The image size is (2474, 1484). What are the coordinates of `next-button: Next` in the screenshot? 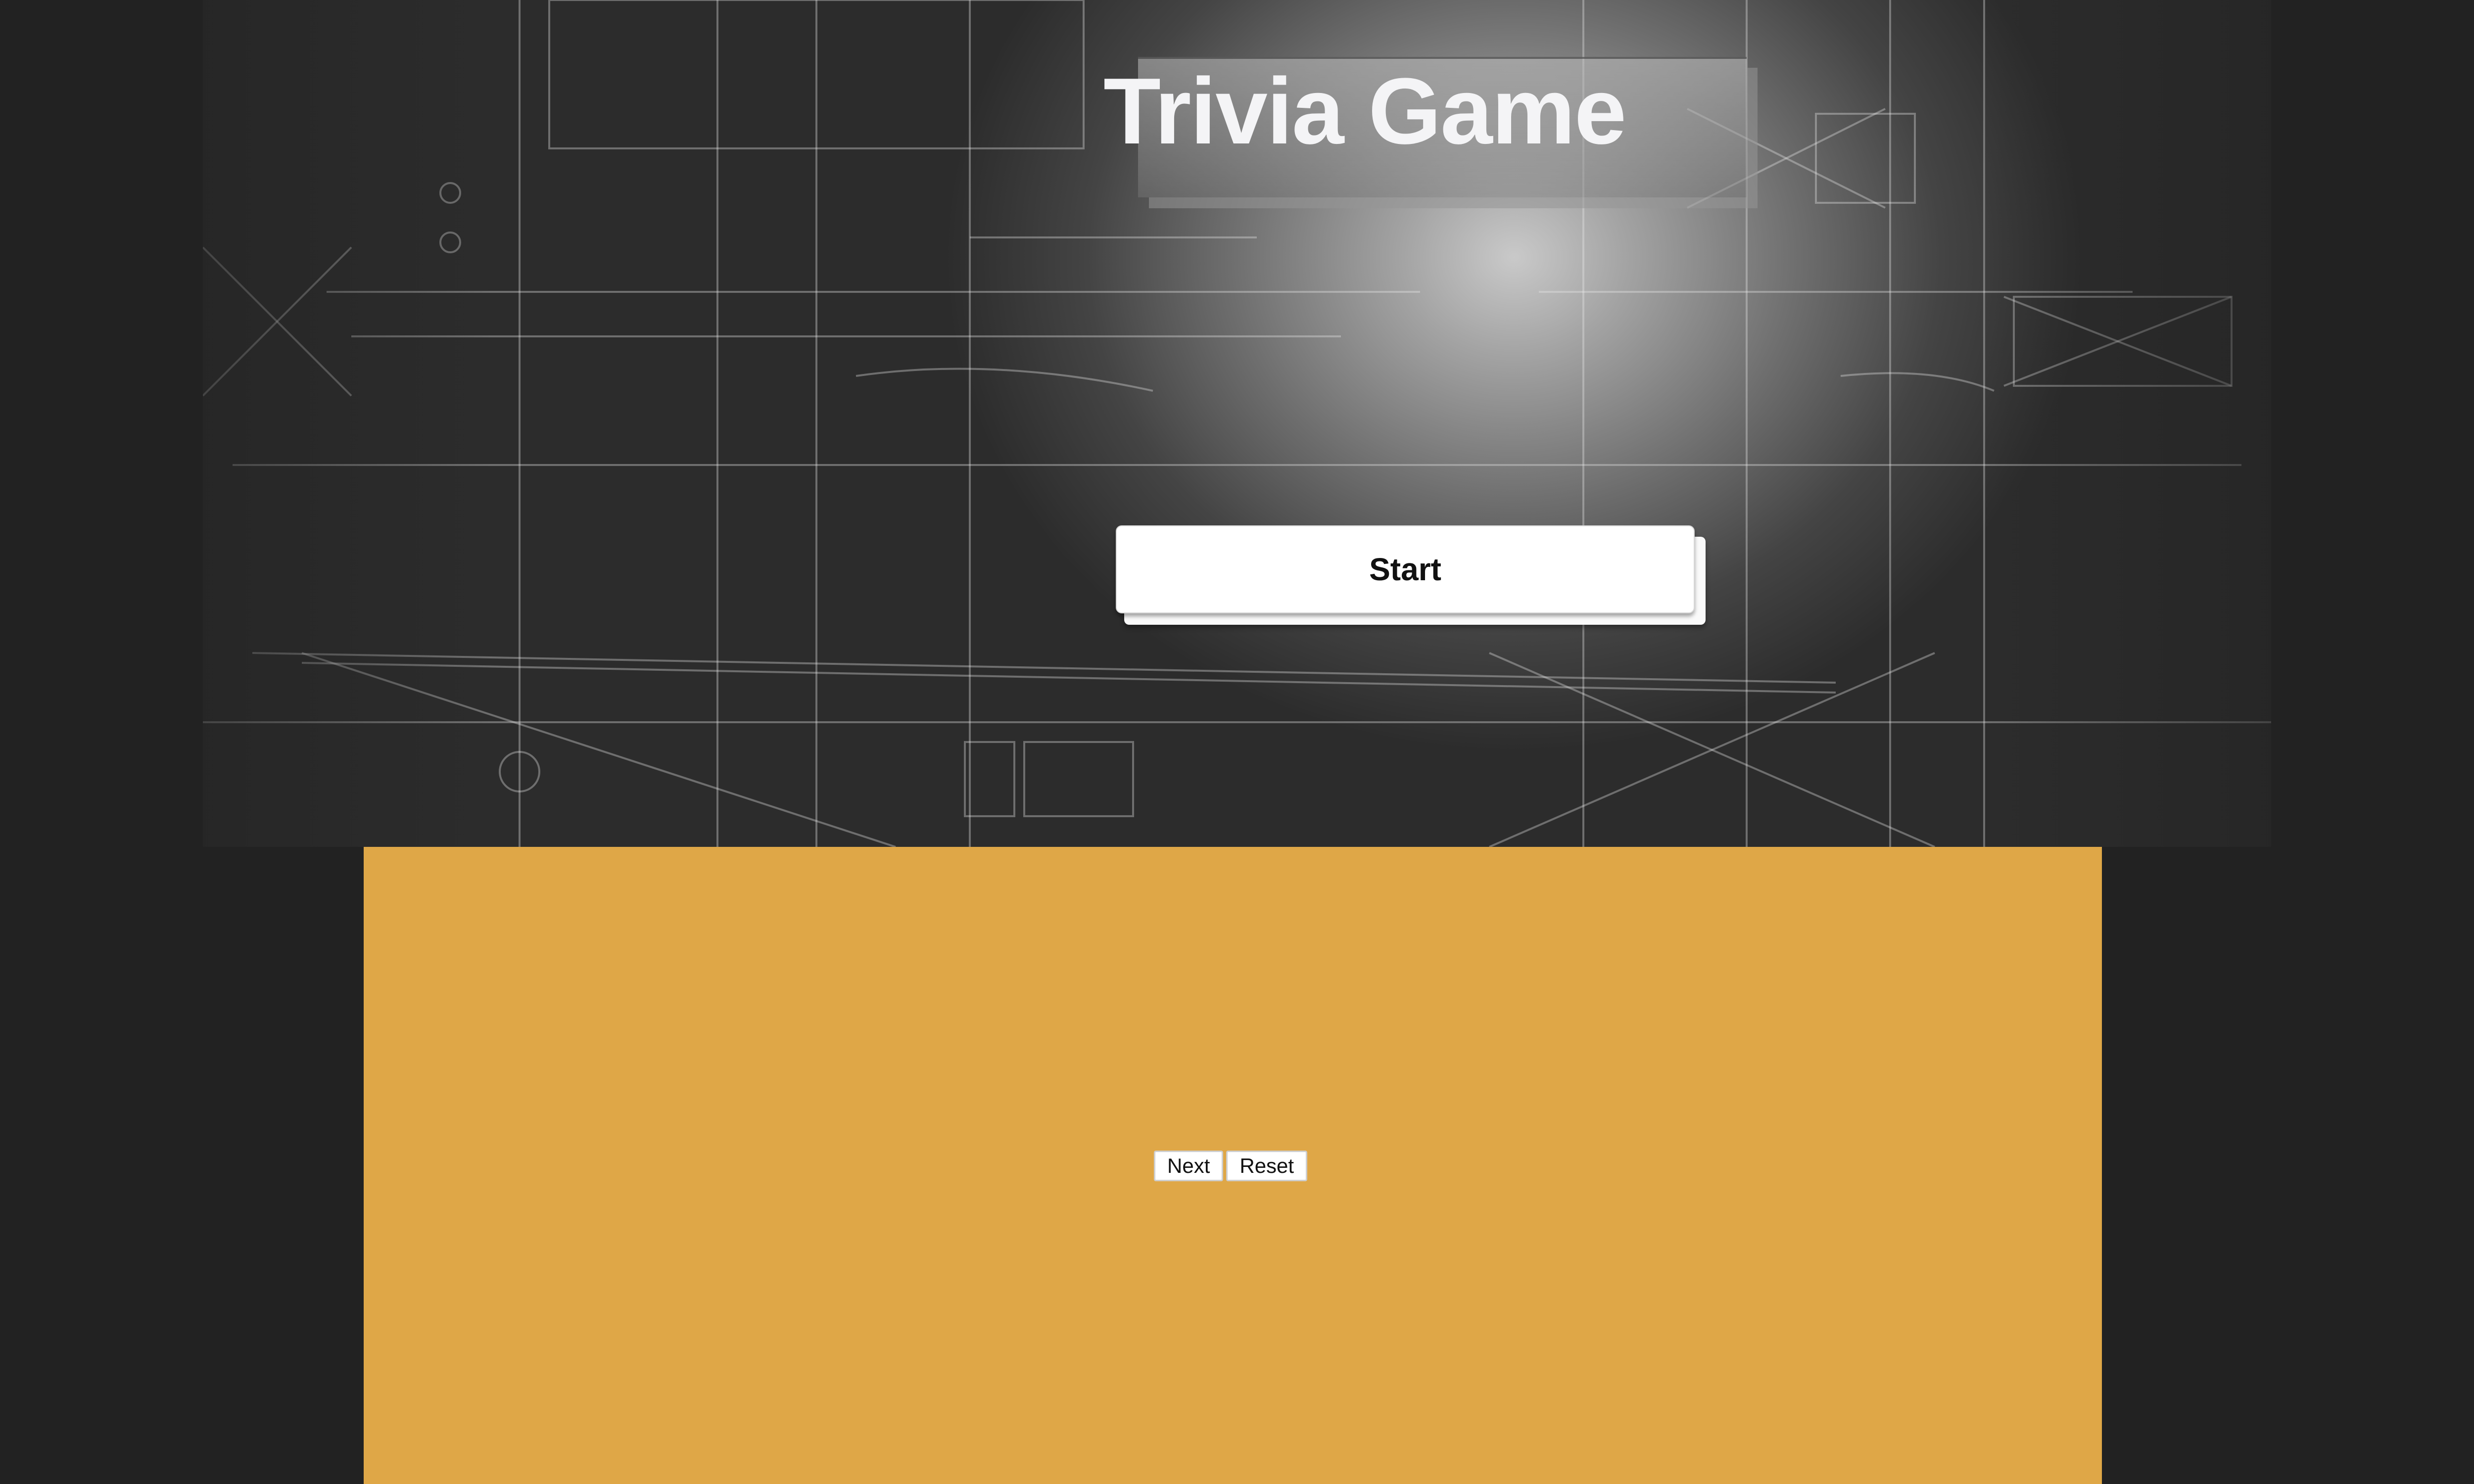 It's located at (1189, 1166).